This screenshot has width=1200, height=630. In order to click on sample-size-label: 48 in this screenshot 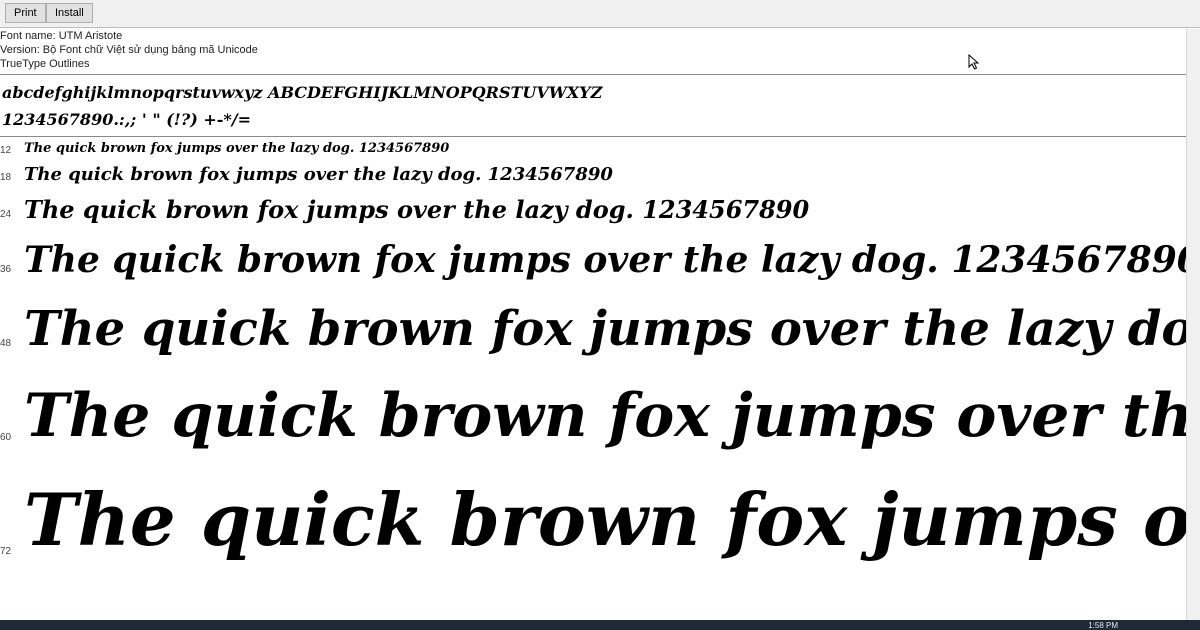, I will do `click(6, 343)`.